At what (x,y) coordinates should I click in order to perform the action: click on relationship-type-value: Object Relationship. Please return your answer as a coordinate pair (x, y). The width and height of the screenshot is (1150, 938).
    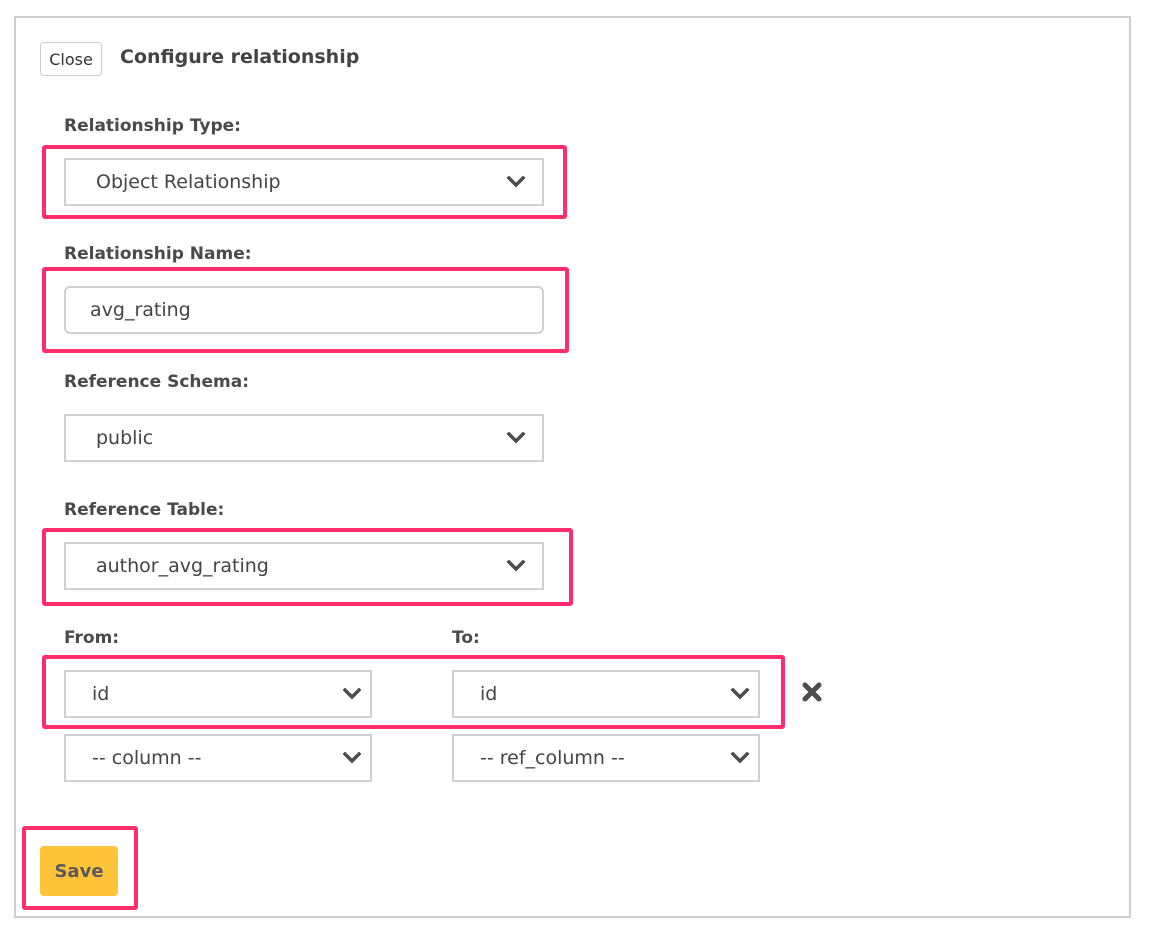
    Looking at the image, I should click on (188, 182).